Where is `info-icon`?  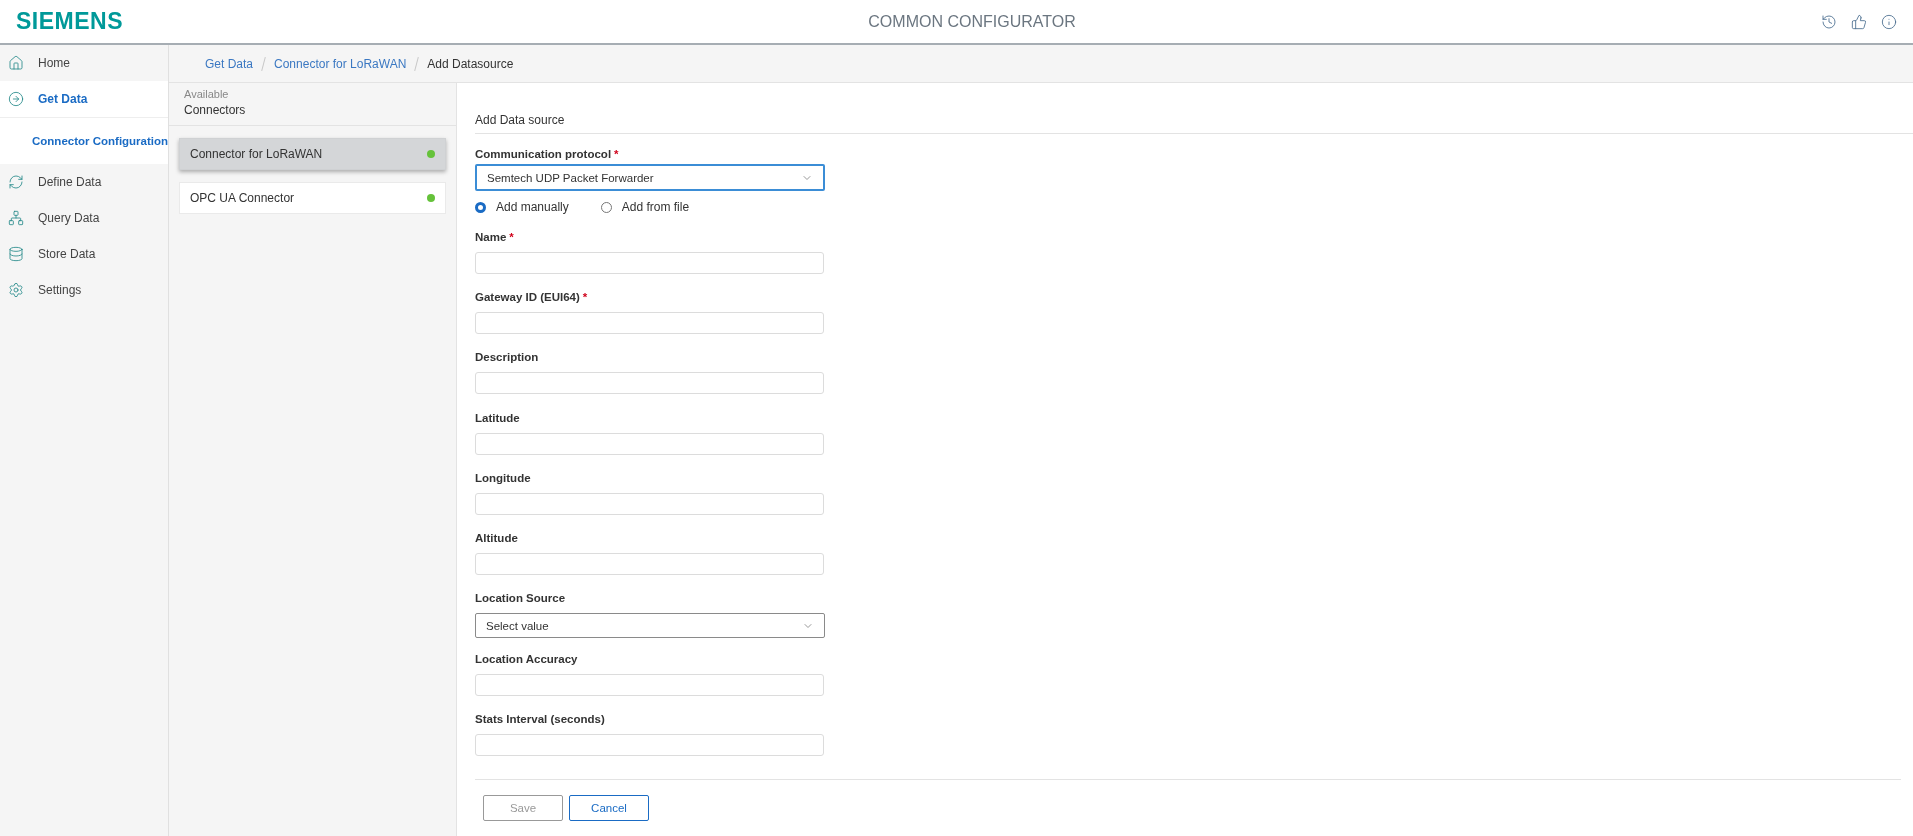 info-icon is located at coordinates (1889, 21).